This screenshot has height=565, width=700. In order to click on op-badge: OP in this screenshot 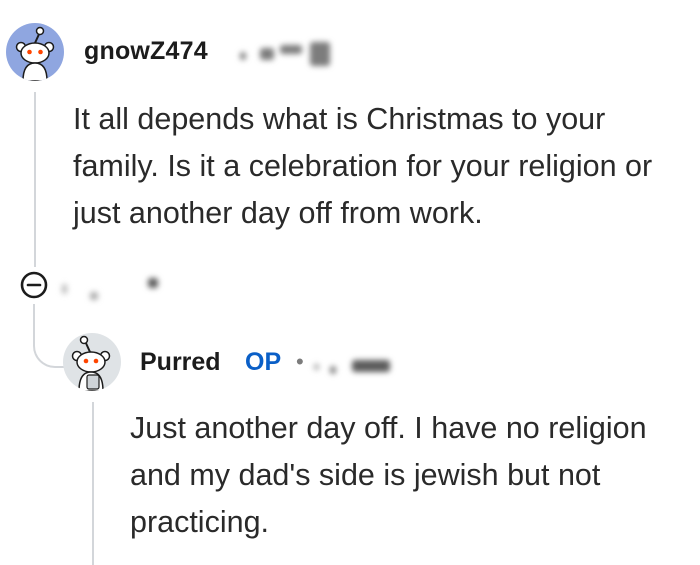, I will do `click(263, 362)`.